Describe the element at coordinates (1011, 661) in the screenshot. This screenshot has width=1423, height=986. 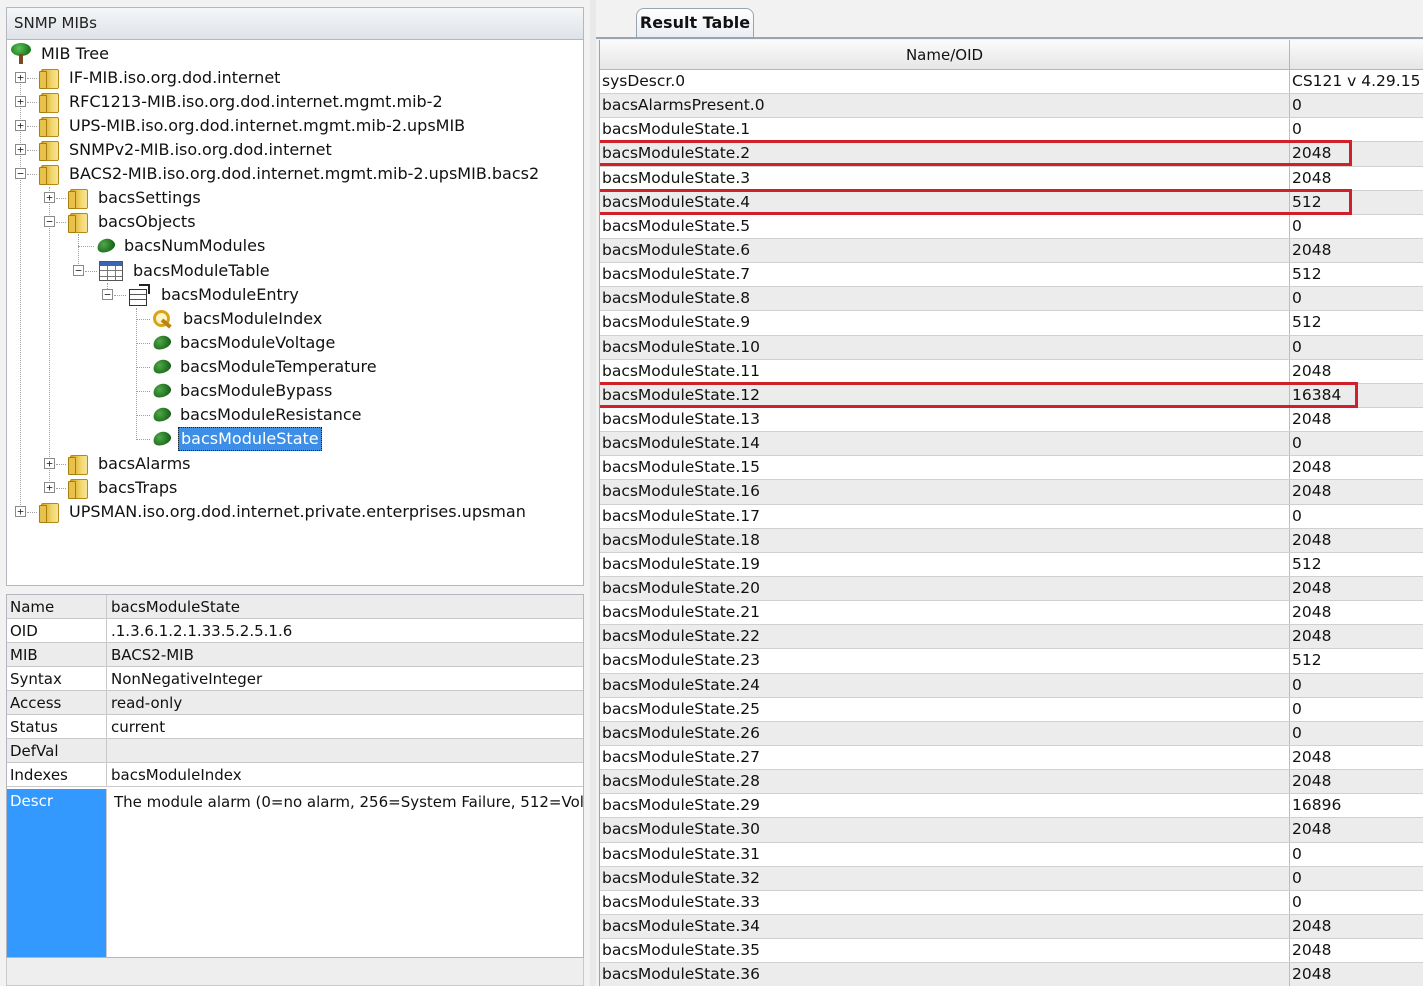
I see `table-row: bacsModuleState.23 512` at that location.